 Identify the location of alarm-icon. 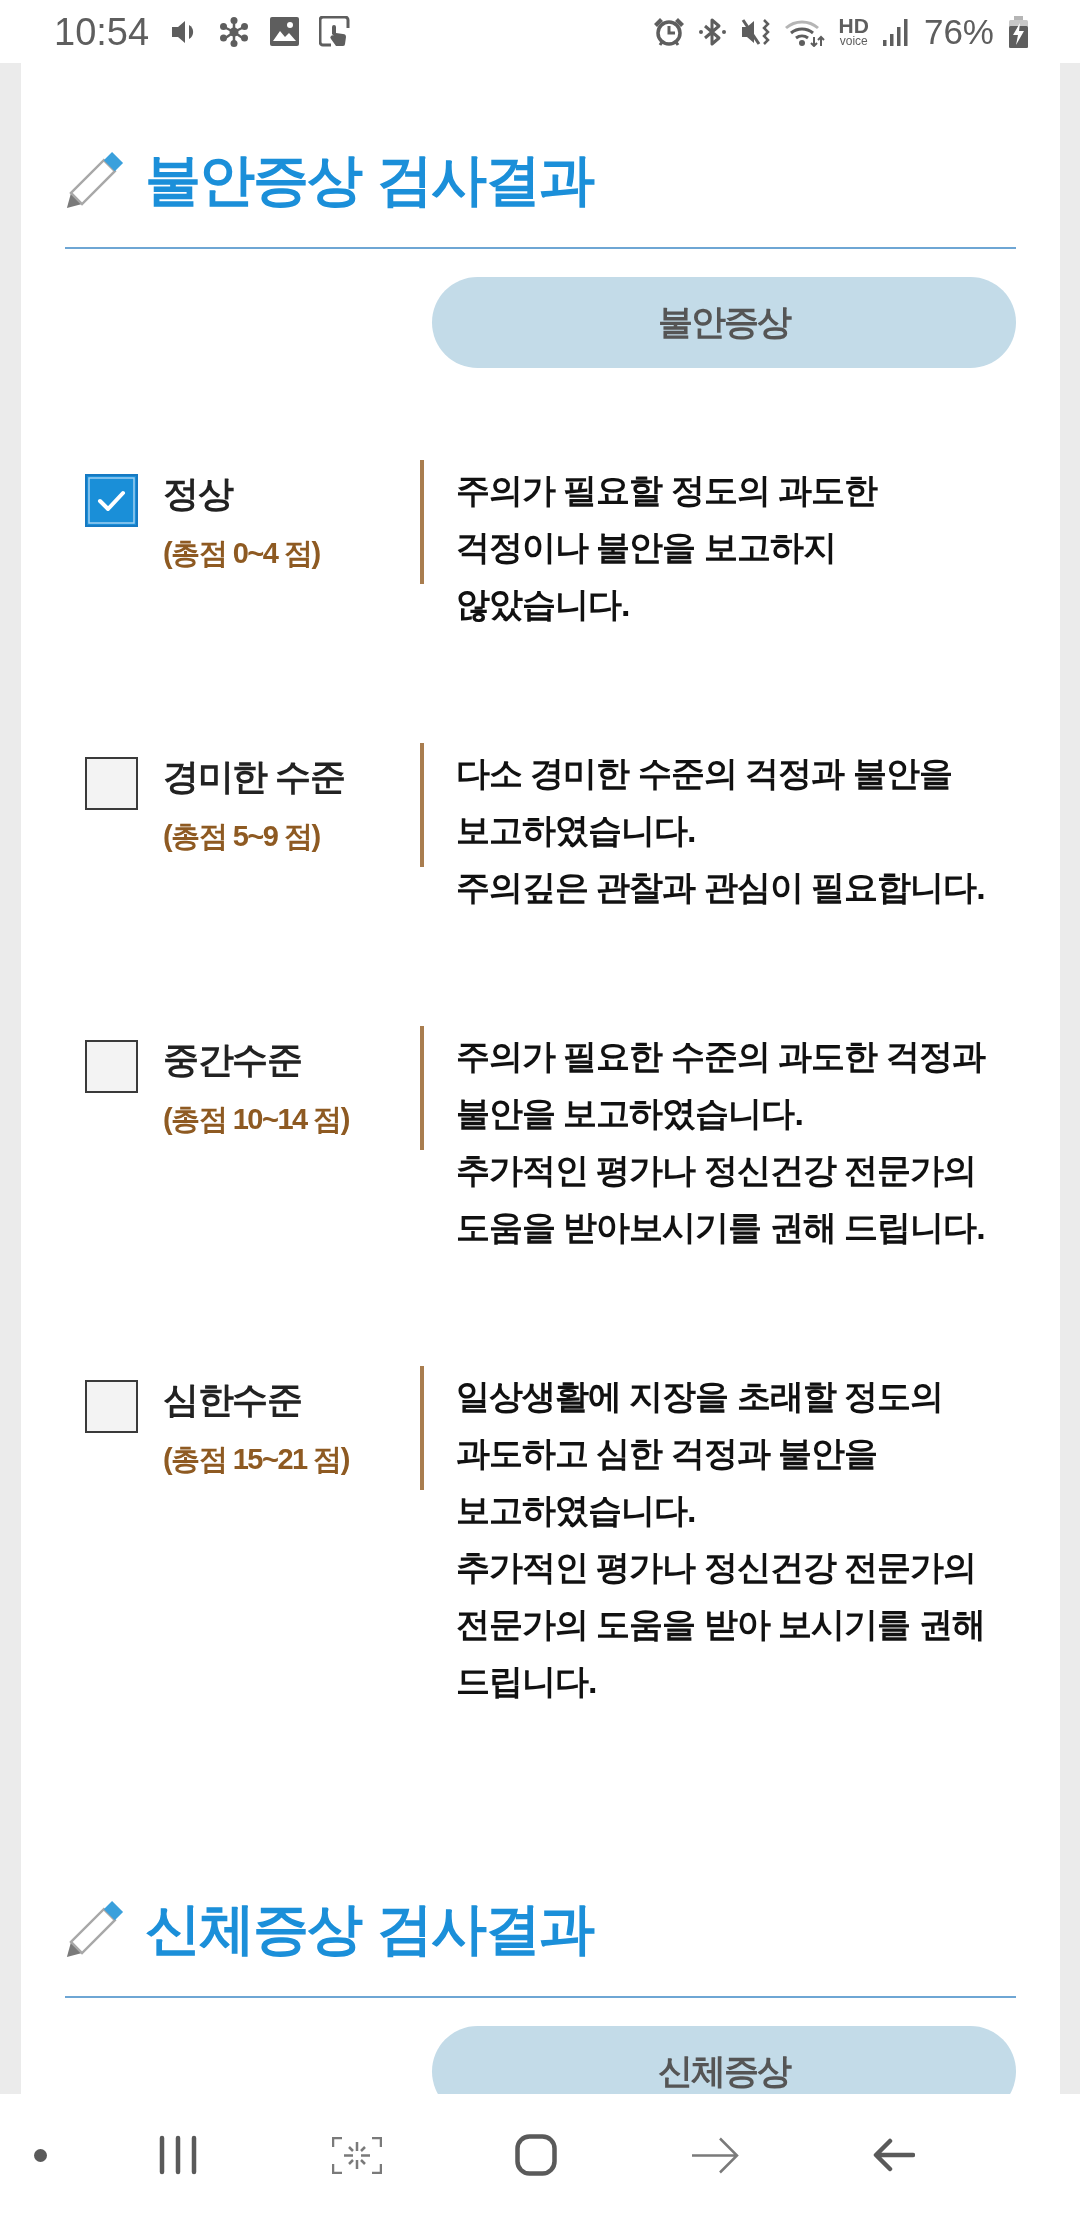
(668, 31).